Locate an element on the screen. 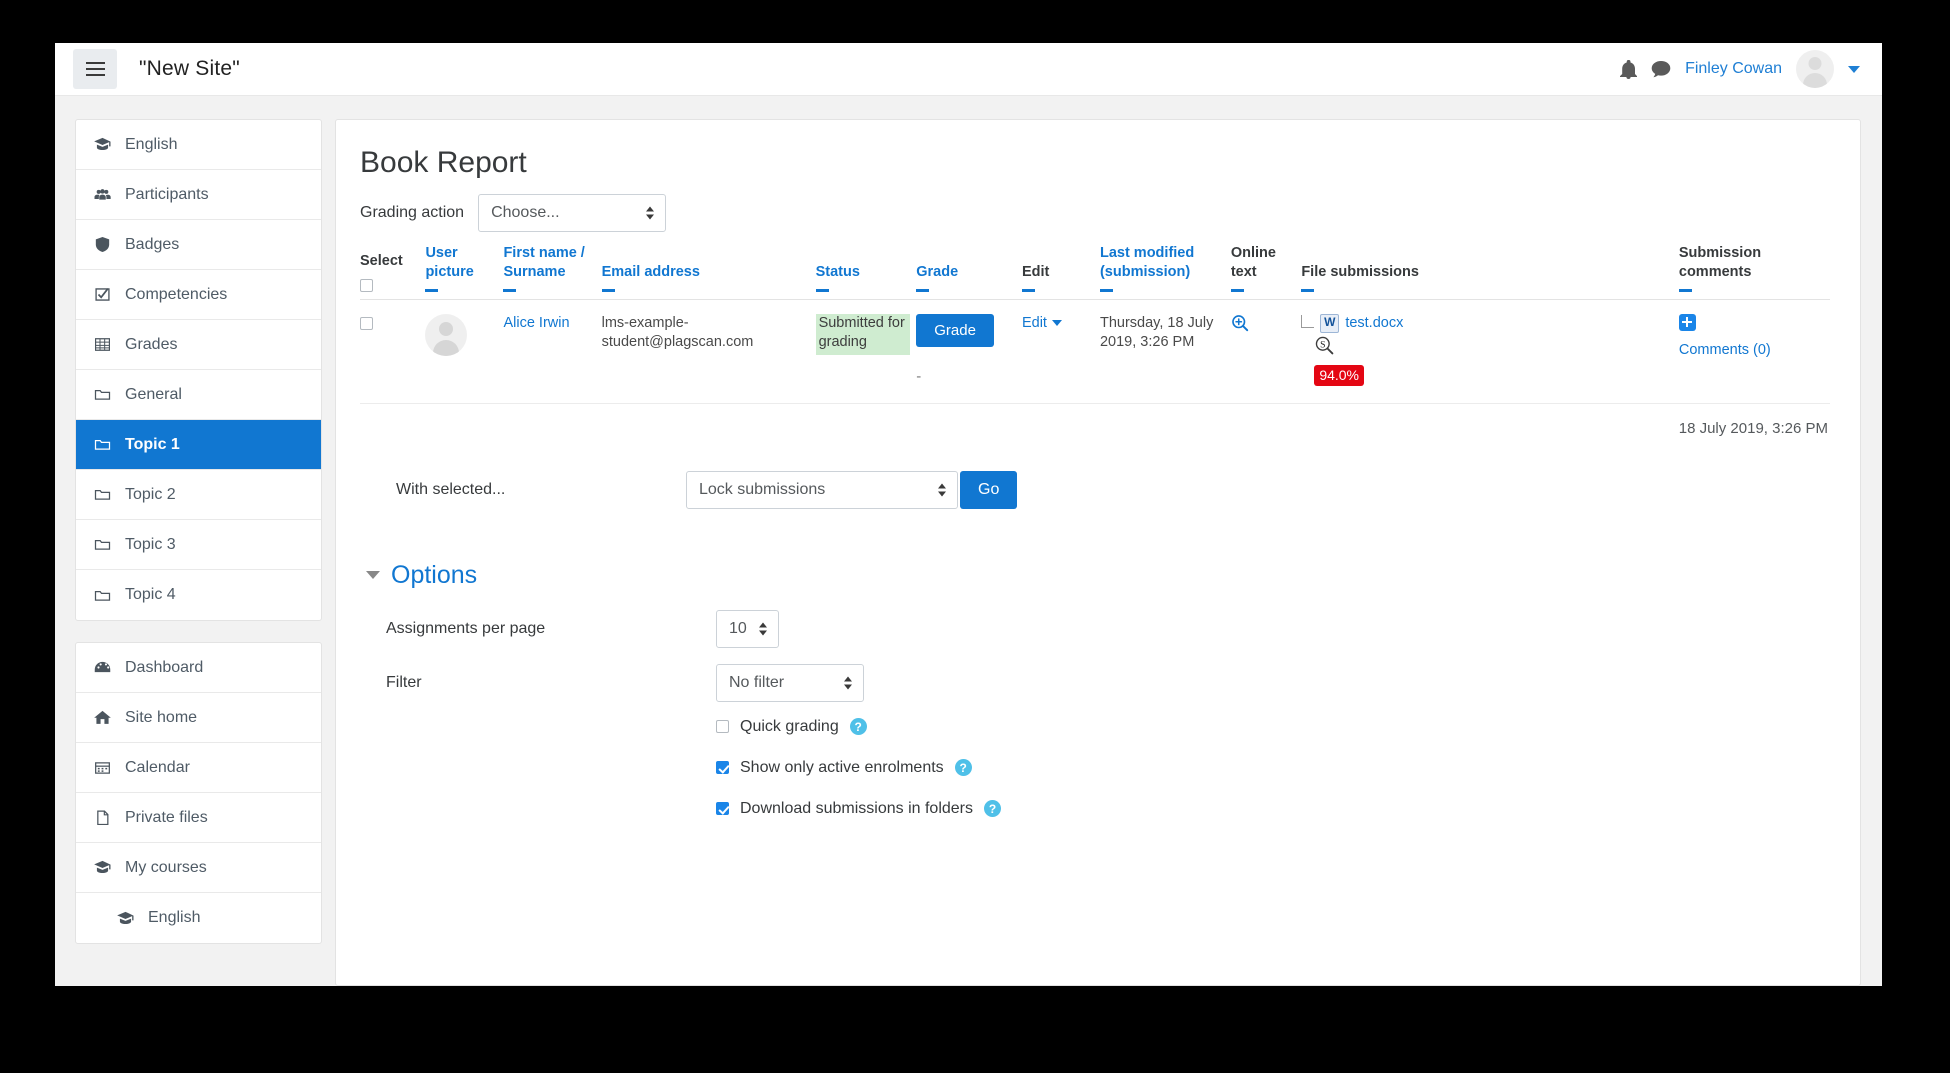  sidebar-item-topic-3: Topic 3 is located at coordinates (198, 545).